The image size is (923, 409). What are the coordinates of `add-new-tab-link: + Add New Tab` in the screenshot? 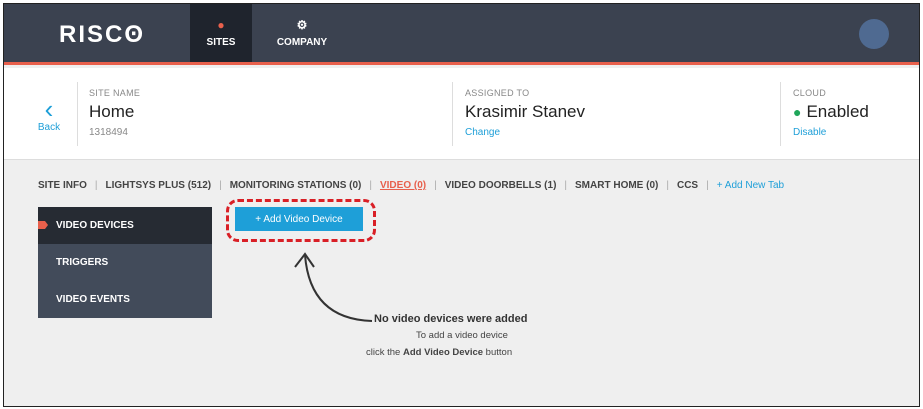 It's located at (750, 185).